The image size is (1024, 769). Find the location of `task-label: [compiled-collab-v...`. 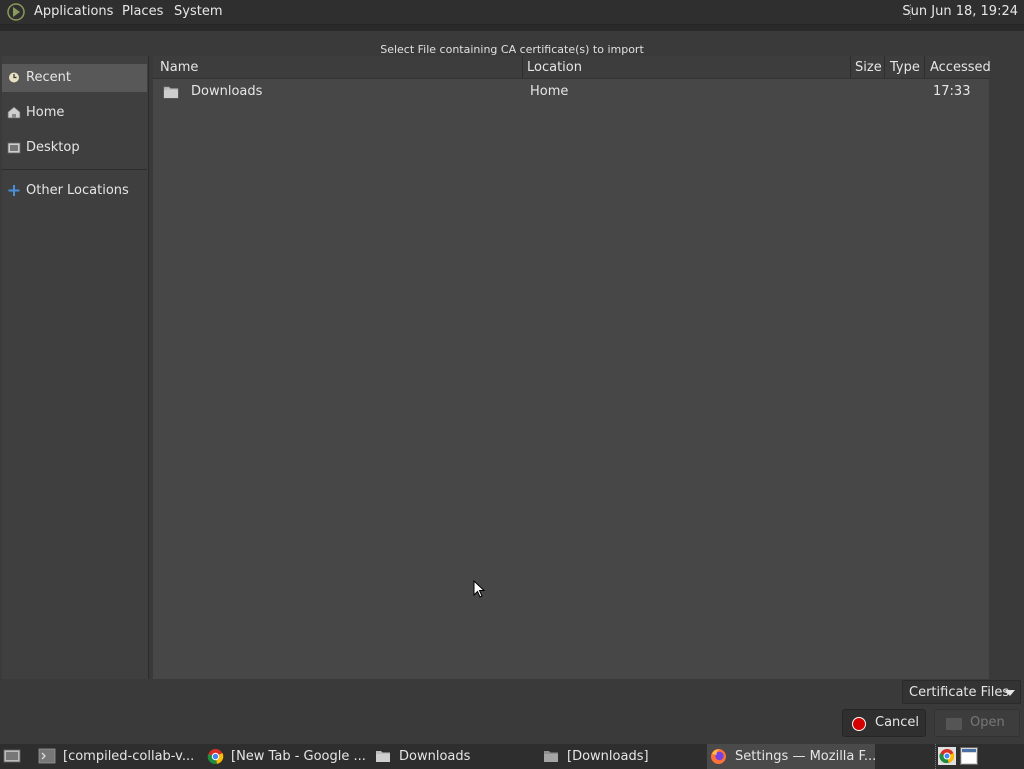

task-label: [compiled-collab-v... is located at coordinates (129, 756).